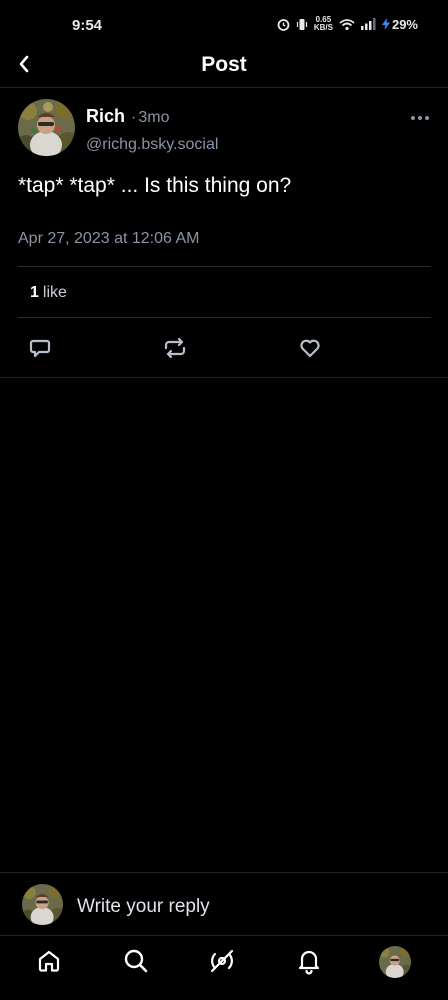 The height and width of the screenshot is (1000, 448). I want to click on status-indicators: 0.65 KB/S 29%, so click(347, 24).